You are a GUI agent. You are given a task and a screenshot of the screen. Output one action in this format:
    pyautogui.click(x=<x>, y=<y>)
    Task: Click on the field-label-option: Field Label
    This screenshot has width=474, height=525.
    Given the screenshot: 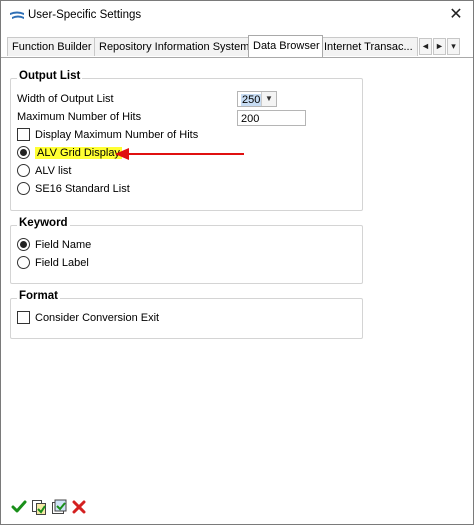 What is the action you would take?
    pyautogui.click(x=53, y=263)
    